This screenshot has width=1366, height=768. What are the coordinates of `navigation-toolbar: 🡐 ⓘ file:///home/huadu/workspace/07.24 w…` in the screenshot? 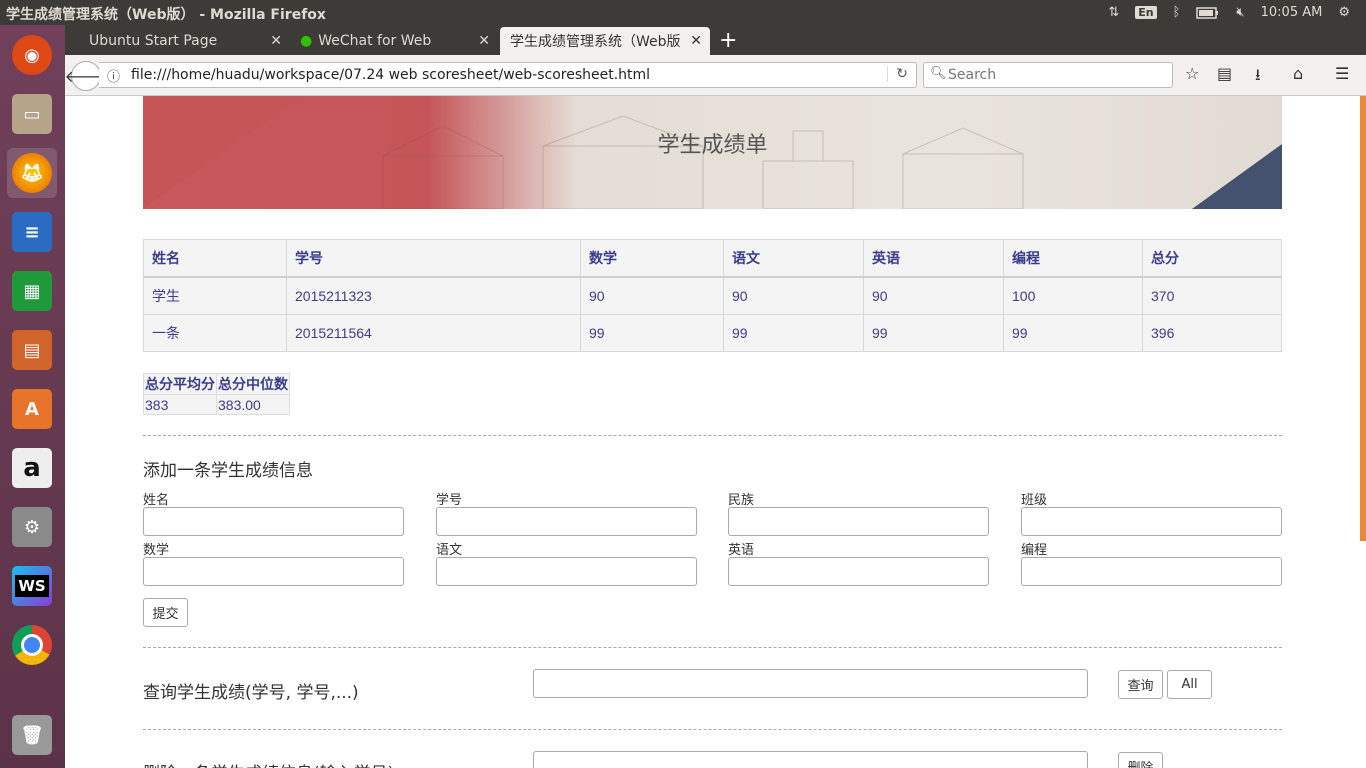 It's located at (715, 75).